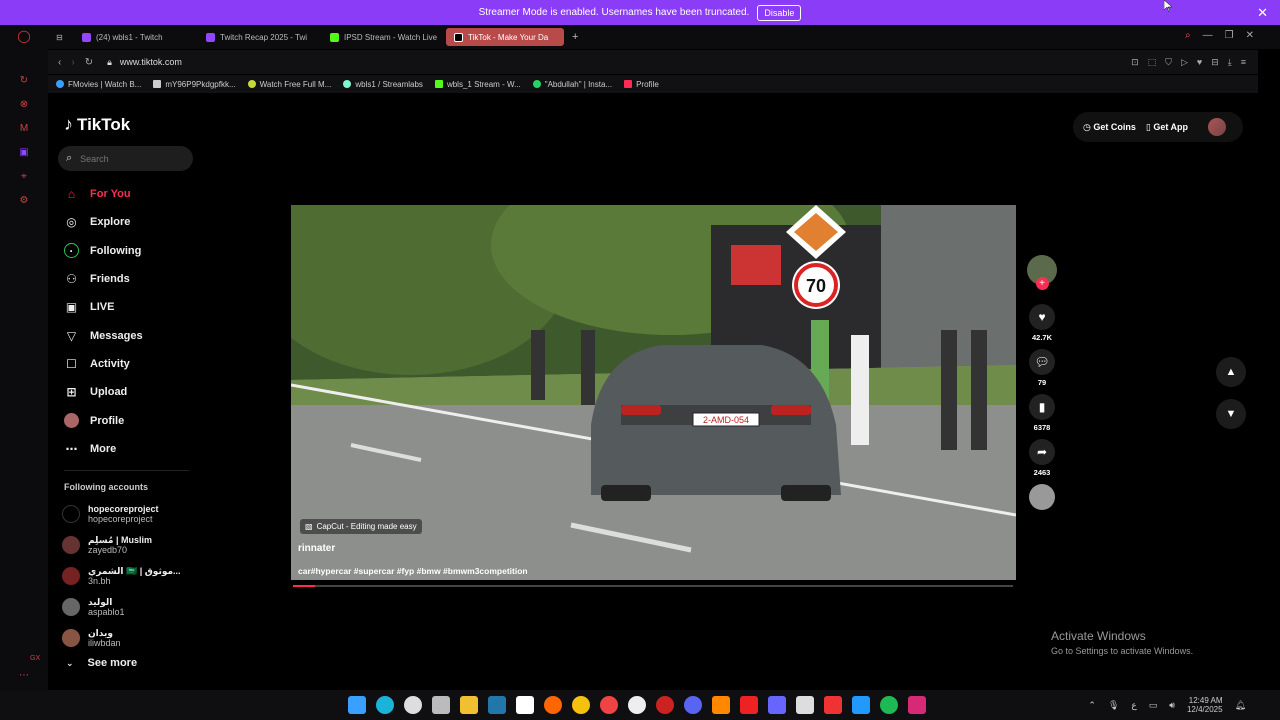 This screenshot has width=1280, height=720. I want to click on folder-icon, so click(469, 705).